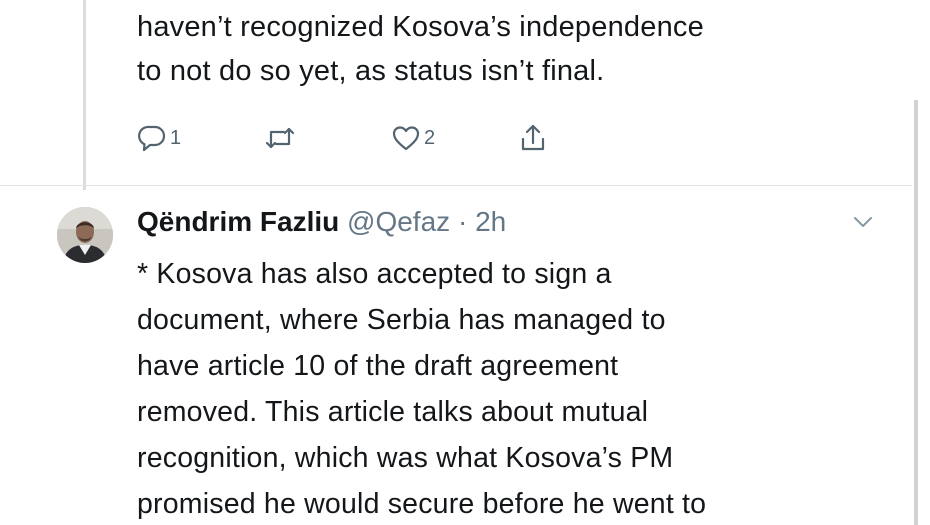  I want to click on tweet-line: * Kosova has also accepted to sign a, so click(374, 274).